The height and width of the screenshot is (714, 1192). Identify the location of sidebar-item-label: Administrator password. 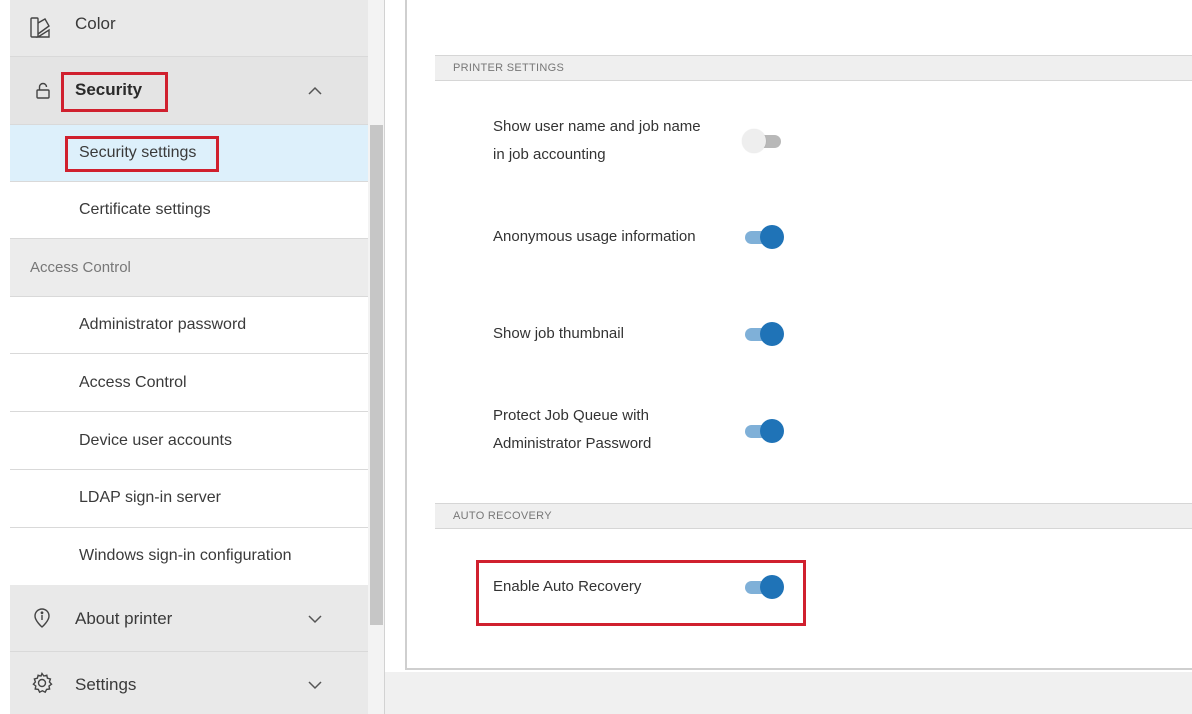
(163, 324).